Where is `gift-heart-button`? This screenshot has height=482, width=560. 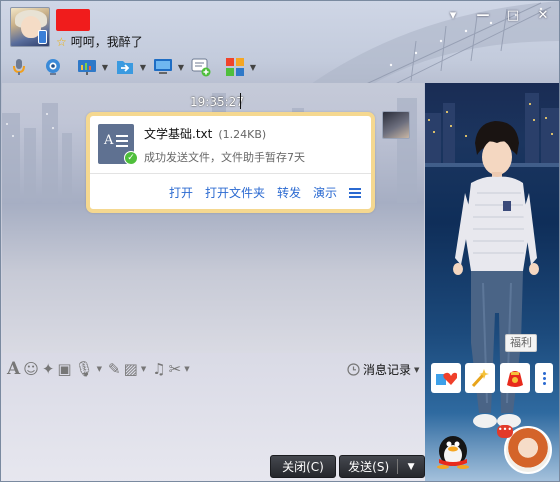 gift-heart-button is located at coordinates (446, 378).